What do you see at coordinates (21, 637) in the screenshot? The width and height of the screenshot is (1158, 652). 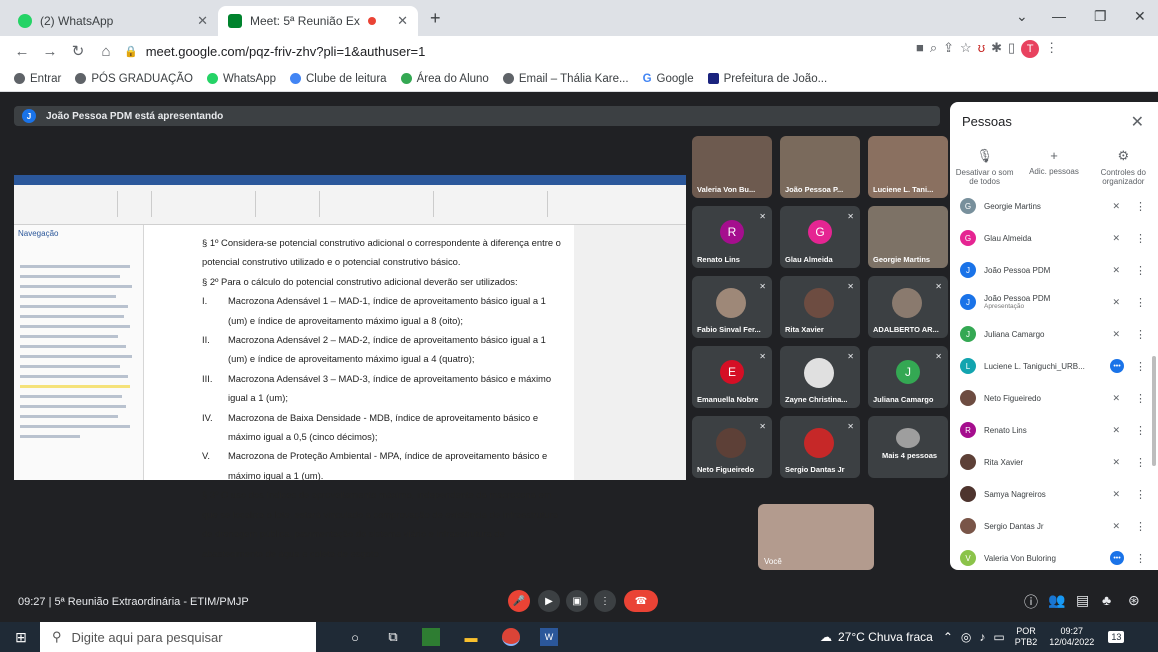 I see `windows-start-icon: ⊞` at bounding box center [21, 637].